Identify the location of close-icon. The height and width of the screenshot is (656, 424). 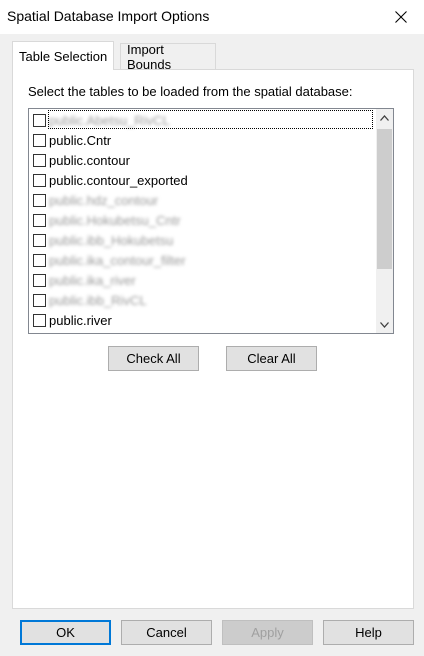
(401, 17).